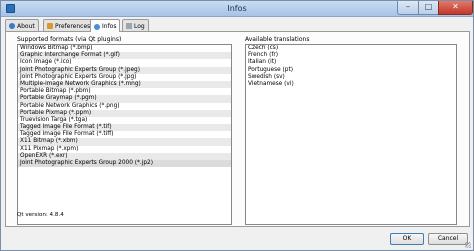 The width and height of the screenshot is (474, 251). Describe the element at coordinates (26, 26) in the screenshot. I see `tab-label: About` at that location.